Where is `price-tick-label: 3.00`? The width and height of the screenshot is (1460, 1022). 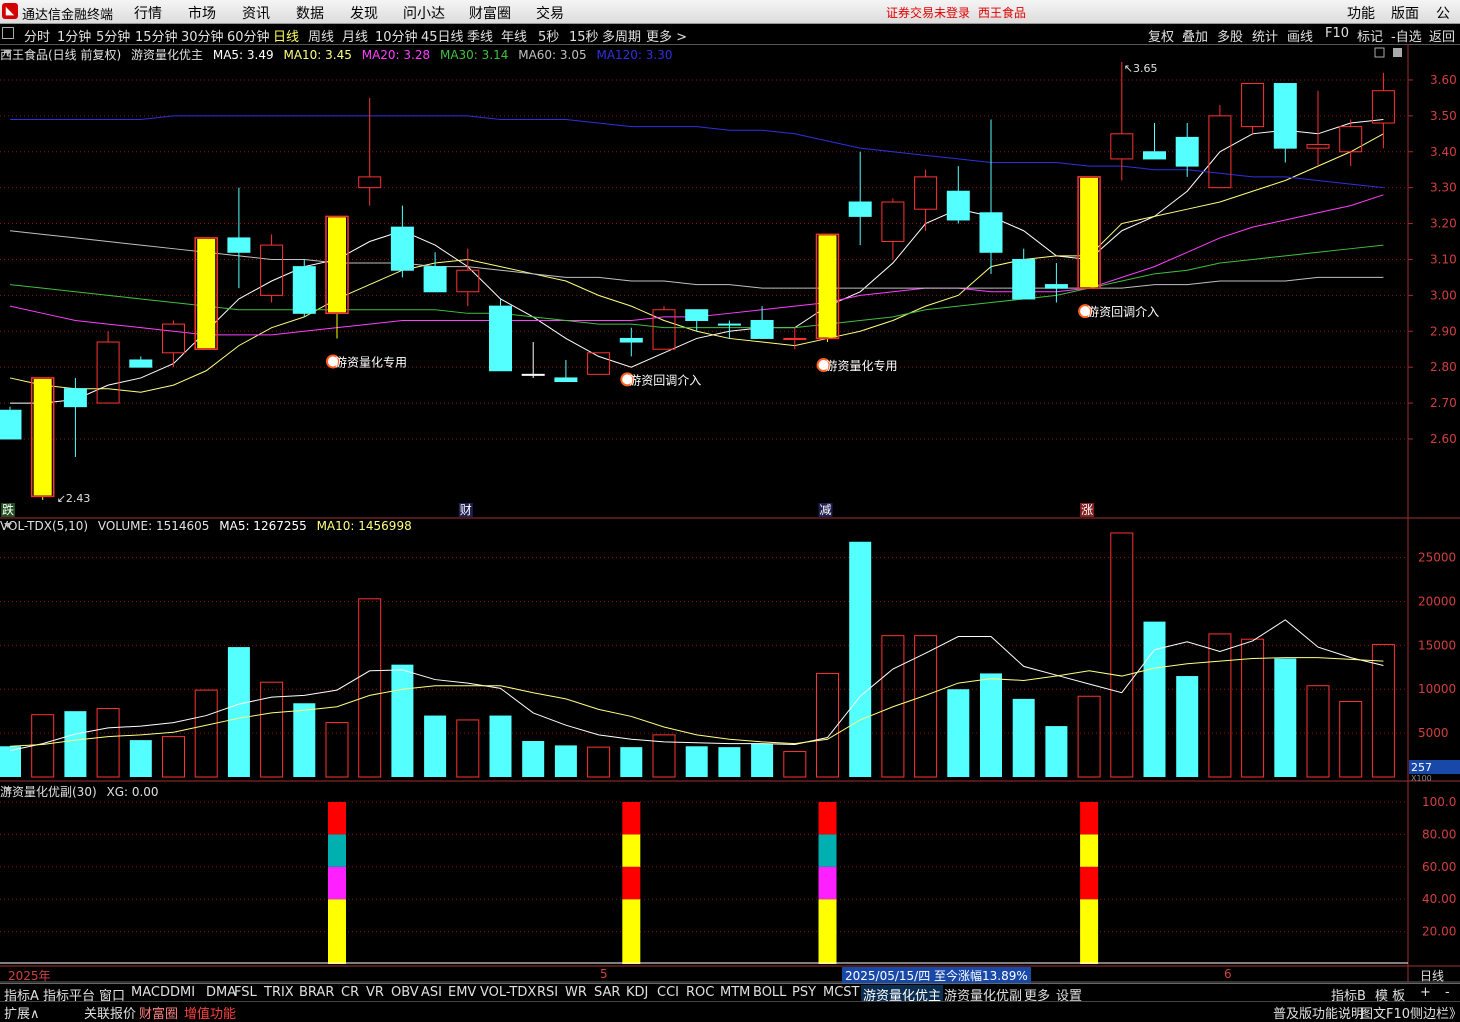
price-tick-label: 3.00 is located at coordinates (1443, 295).